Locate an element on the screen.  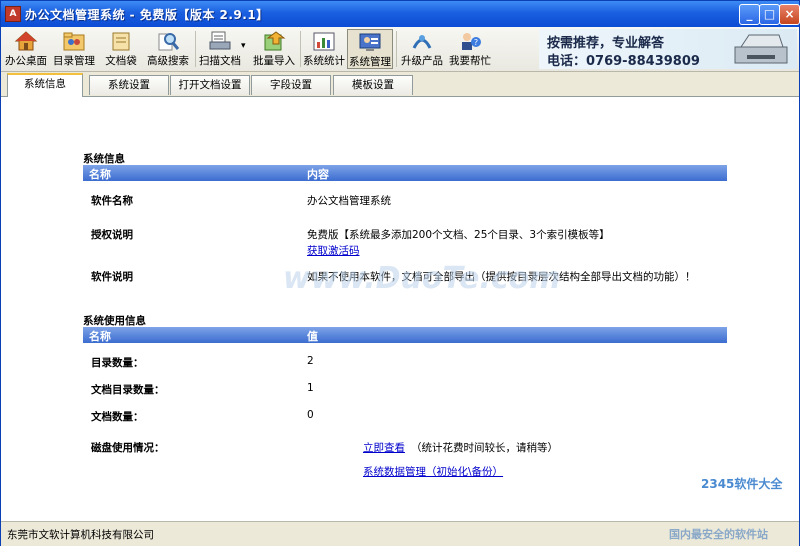
close-button: × is located at coordinates (789, 14).